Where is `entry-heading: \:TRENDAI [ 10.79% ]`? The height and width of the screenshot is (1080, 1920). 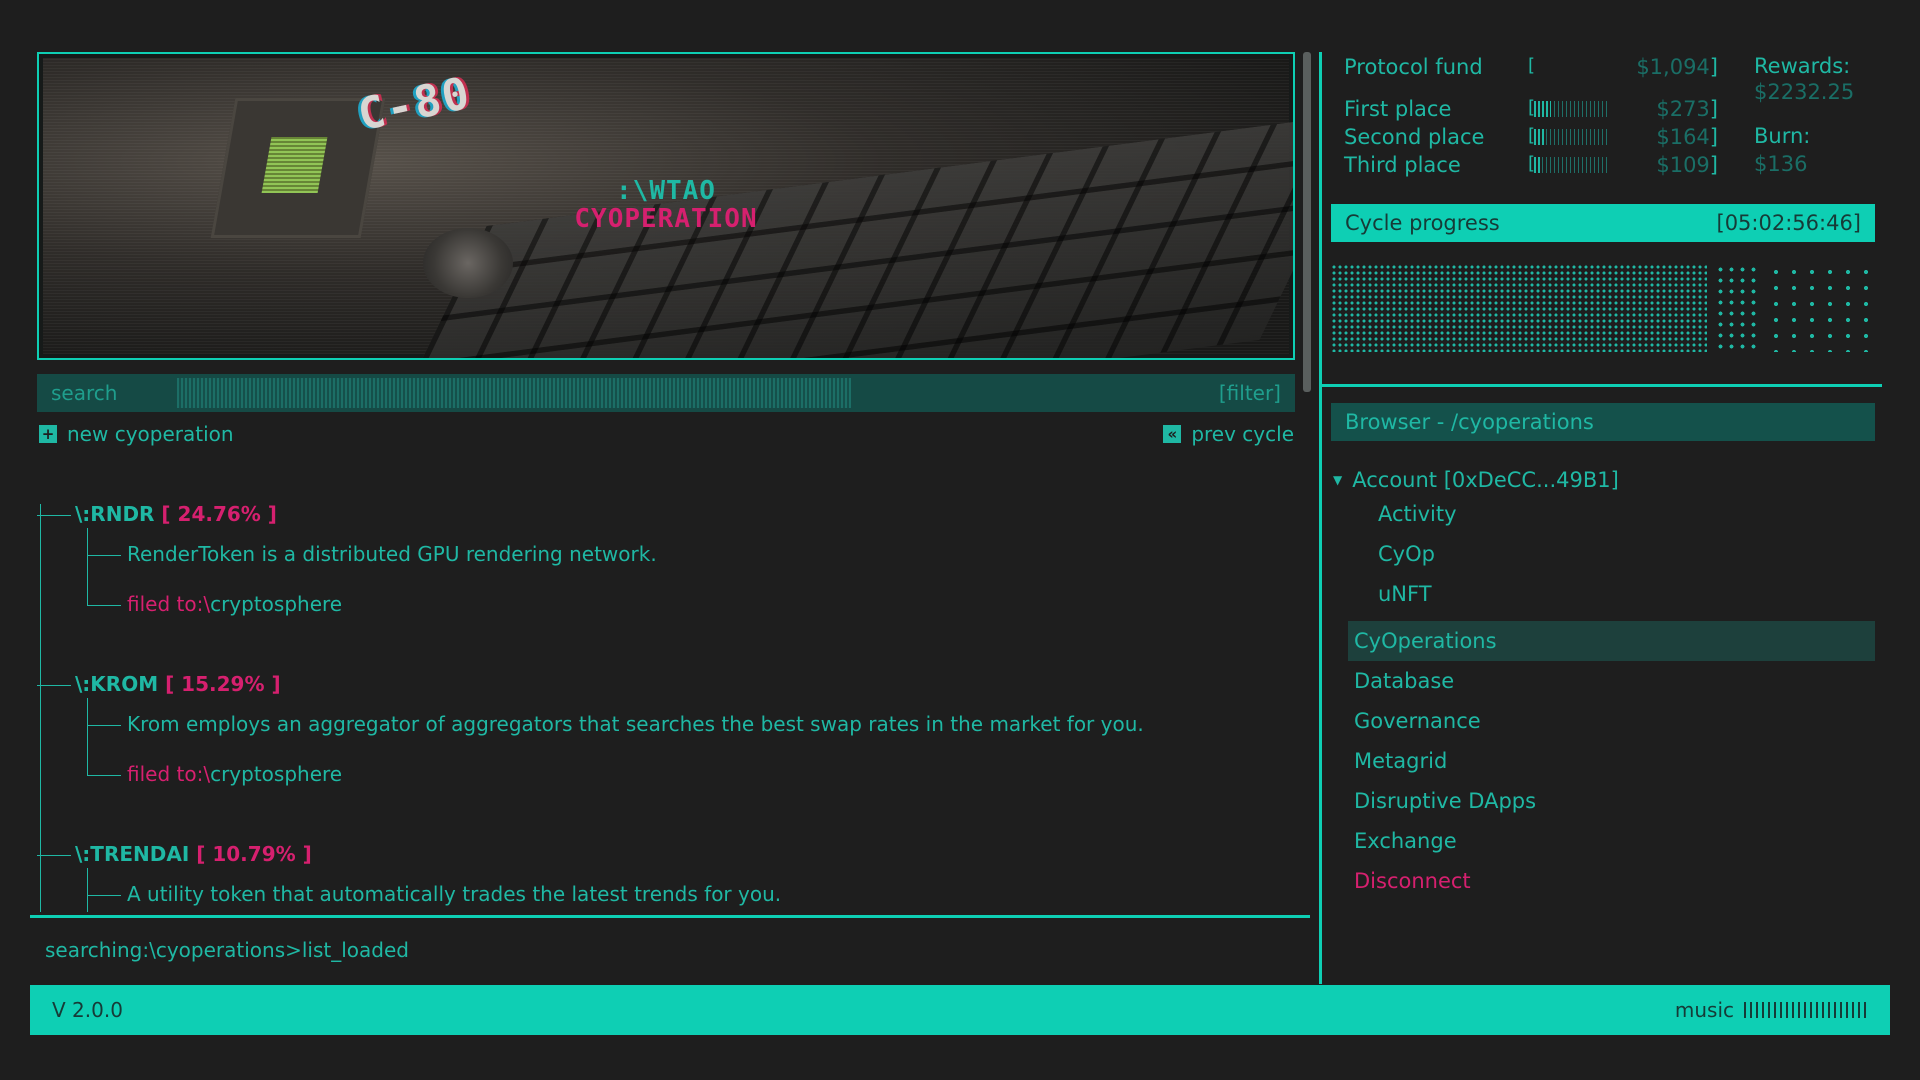 entry-heading: \:TRENDAI [ 10.79% ] is located at coordinates (174, 854).